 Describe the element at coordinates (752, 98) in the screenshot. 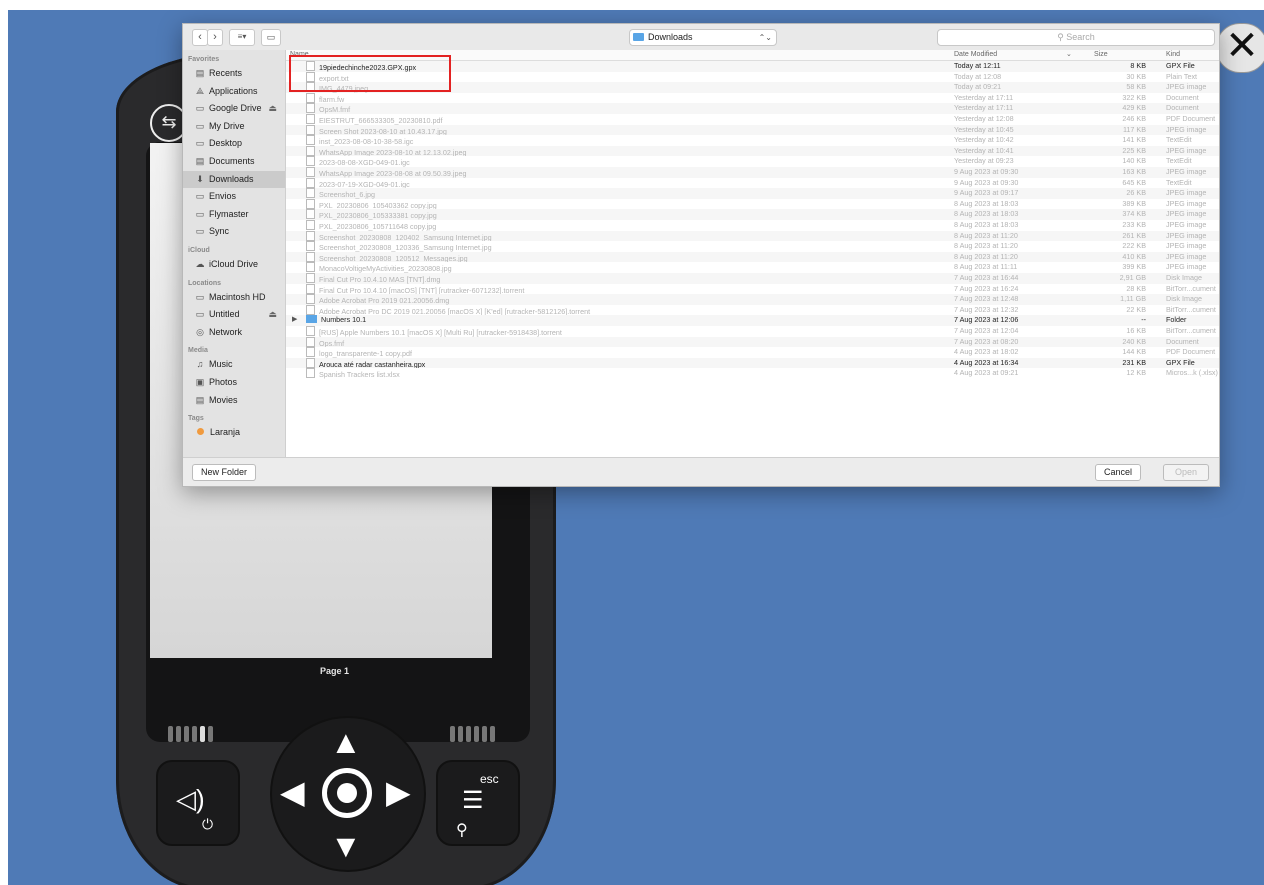

I see `file-row: flarm.fw Yesterday at 17:11 322 KB Document` at that location.